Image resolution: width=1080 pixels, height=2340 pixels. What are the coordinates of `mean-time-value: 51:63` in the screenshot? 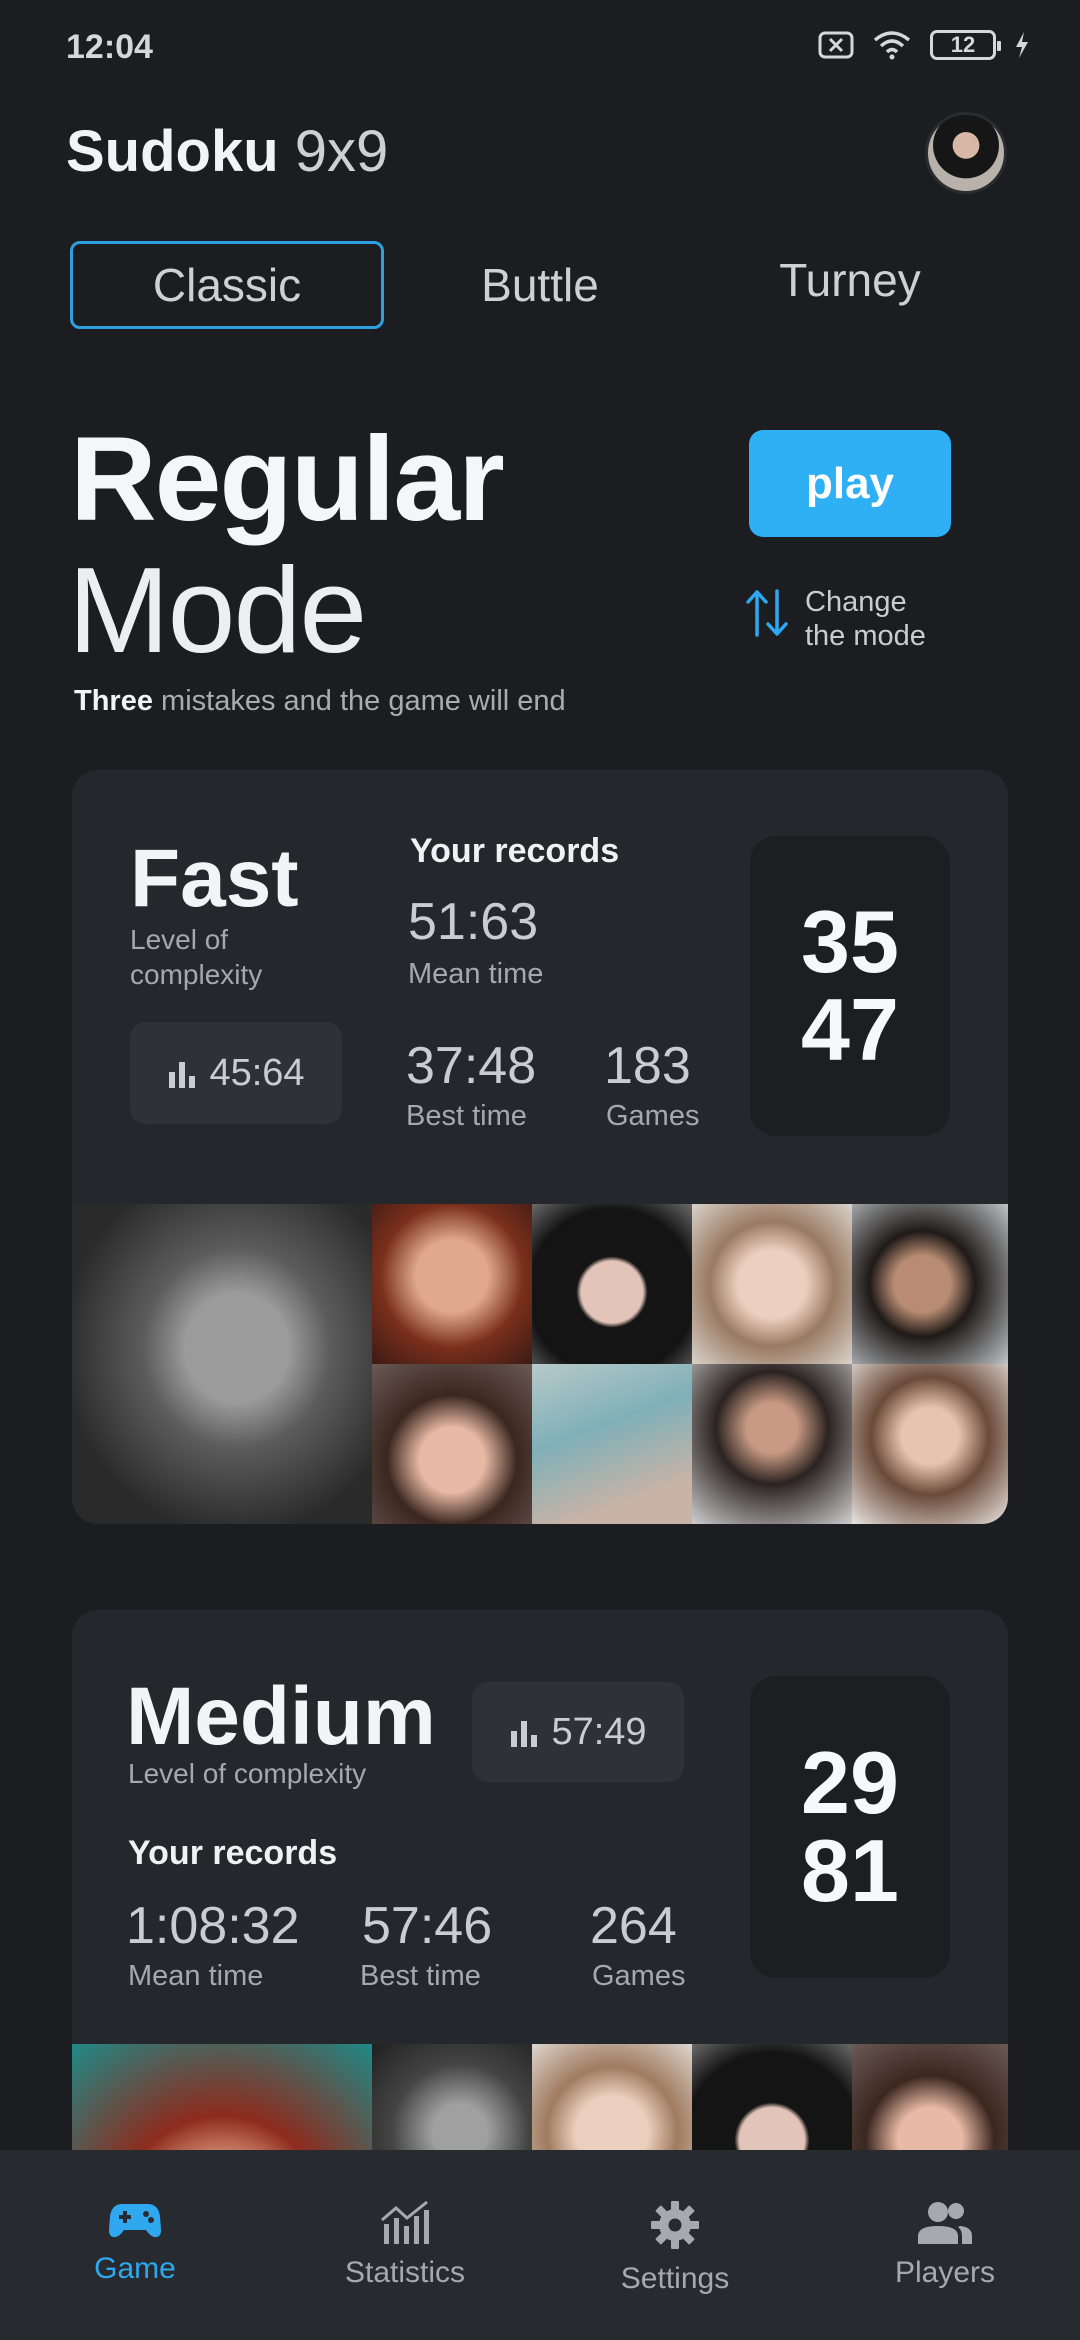 It's located at (473, 922).